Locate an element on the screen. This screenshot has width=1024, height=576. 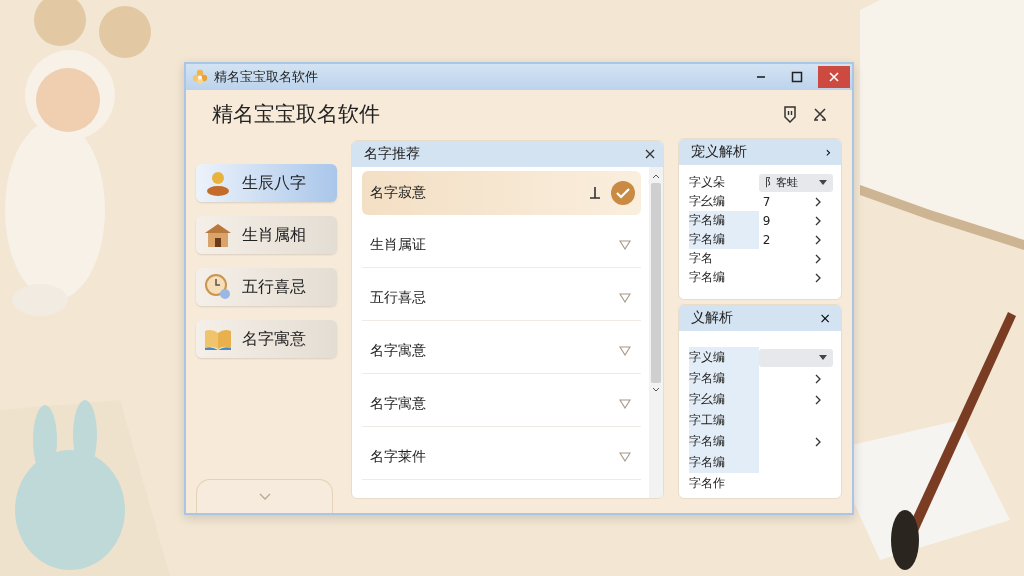
chevron-down-icon is located at coordinates (264, 496).